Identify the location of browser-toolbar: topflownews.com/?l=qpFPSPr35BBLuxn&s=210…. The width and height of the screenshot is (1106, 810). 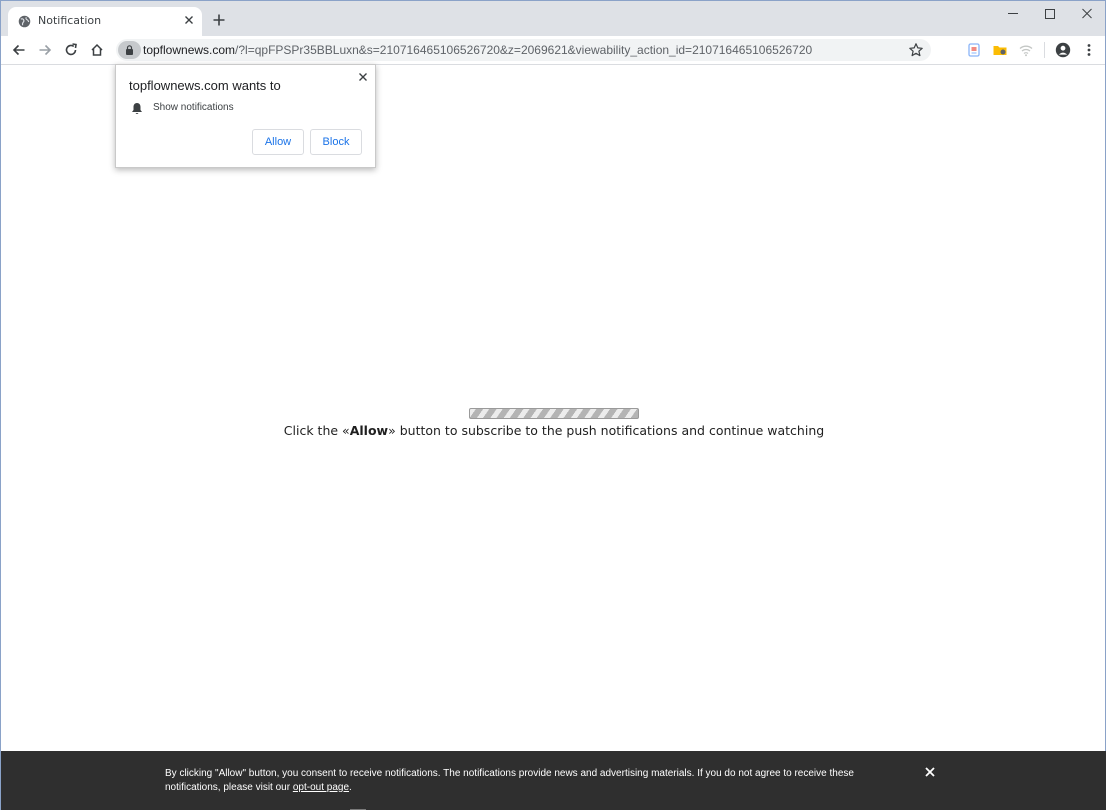
(553, 50).